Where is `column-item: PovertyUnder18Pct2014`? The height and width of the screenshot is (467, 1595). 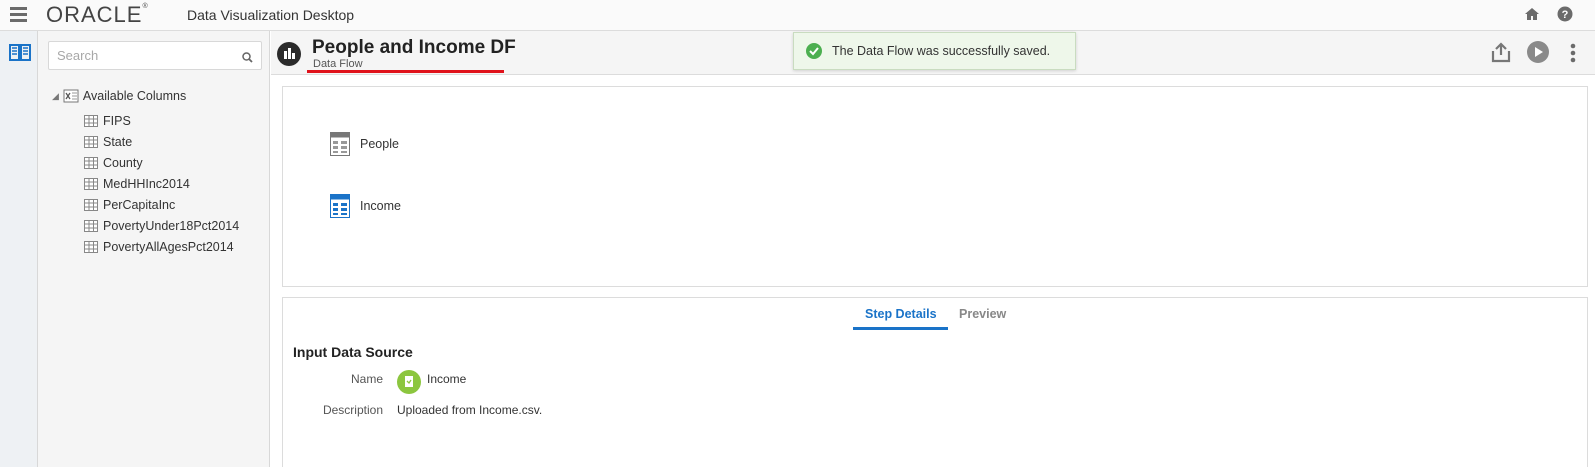 column-item: PovertyUnder18Pct2014 is located at coordinates (161, 225).